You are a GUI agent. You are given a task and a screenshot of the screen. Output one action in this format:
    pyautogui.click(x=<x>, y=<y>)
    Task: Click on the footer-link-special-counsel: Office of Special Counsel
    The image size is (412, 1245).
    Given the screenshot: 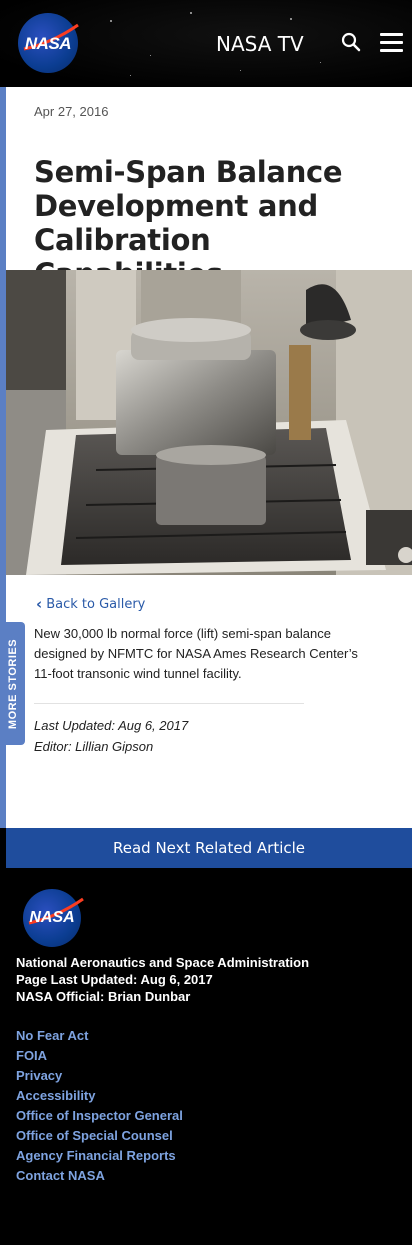 What is the action you would take?
    pyautogui.click(x=99, y=1136)
    